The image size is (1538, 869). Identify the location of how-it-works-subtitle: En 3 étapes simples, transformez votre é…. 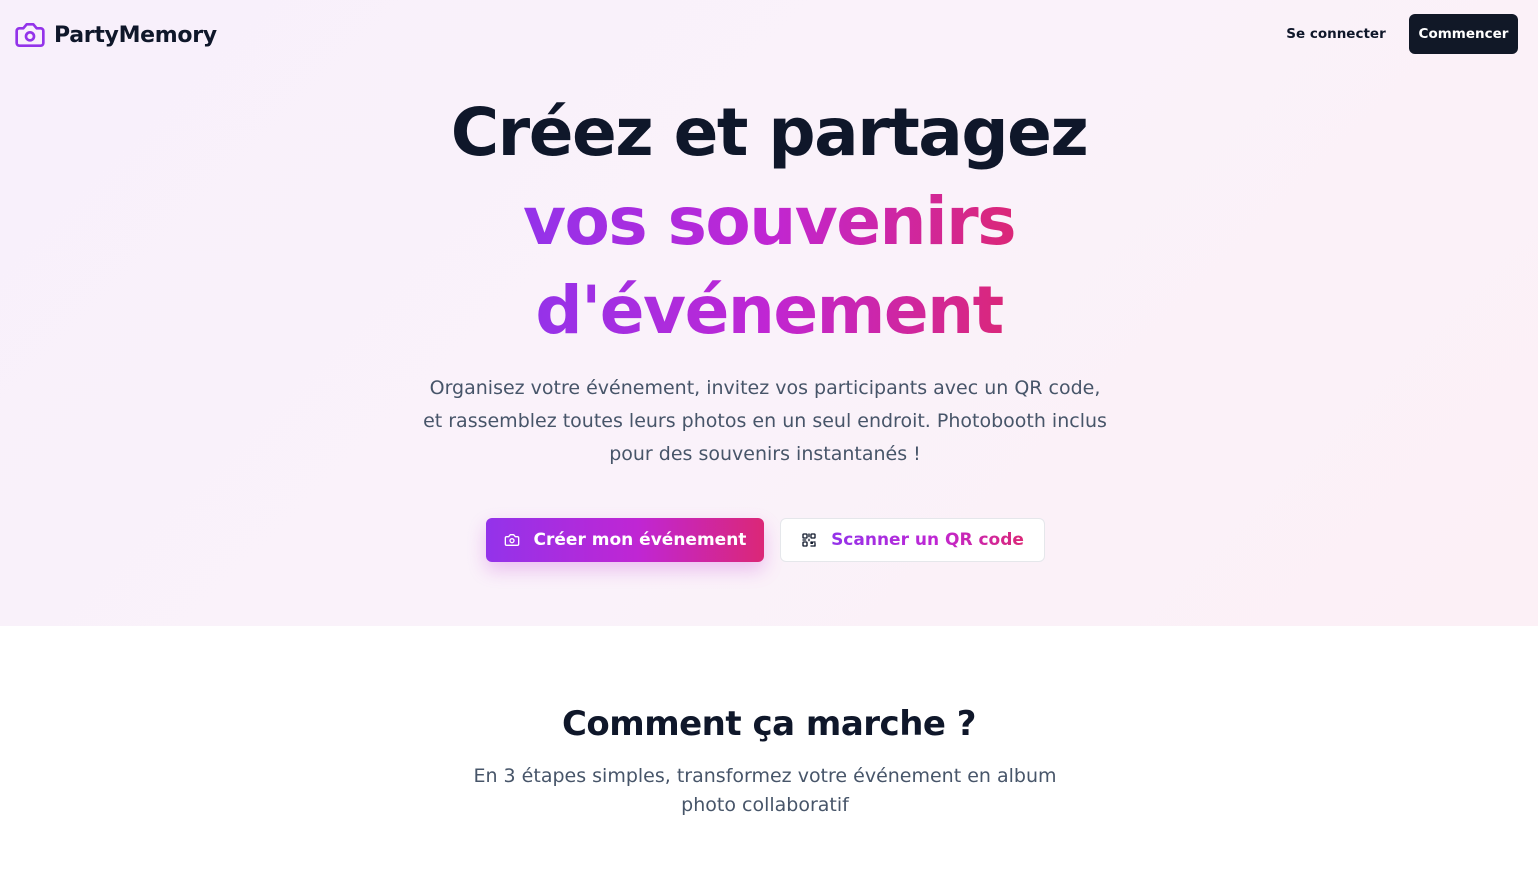
(765, 790).